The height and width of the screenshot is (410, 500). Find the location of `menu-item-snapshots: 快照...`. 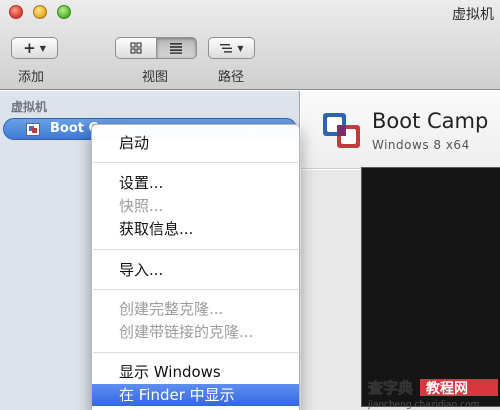

menu-item-snapshots: 快照... is located at coordinates (141, 206).